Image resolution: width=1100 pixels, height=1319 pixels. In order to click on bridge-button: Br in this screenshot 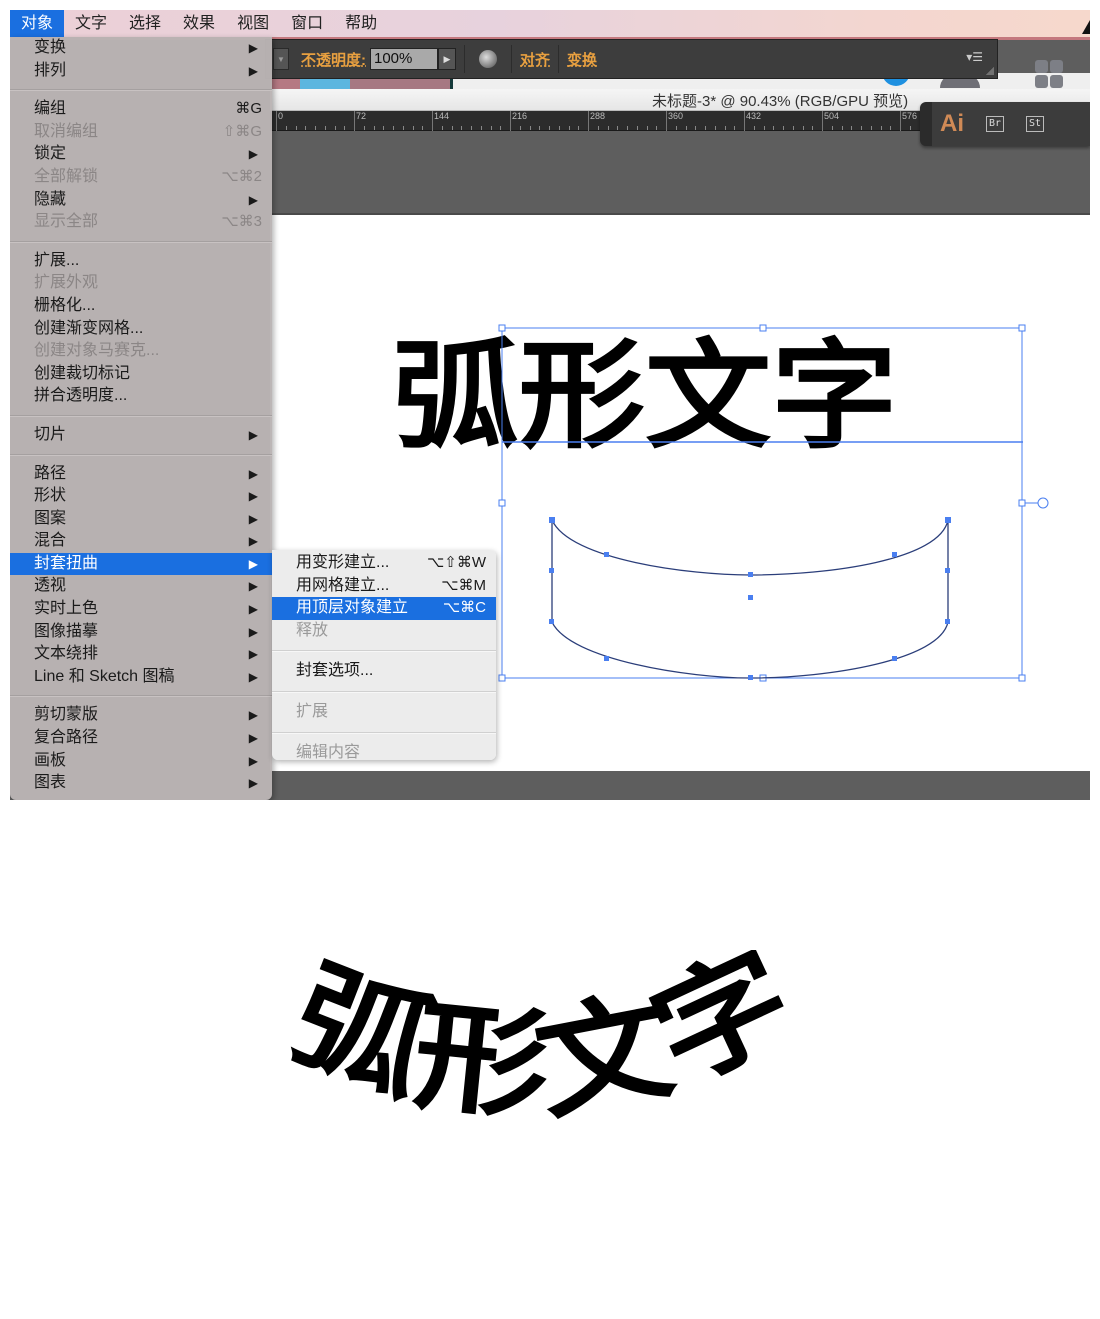, I will do `click(995, 124)`.